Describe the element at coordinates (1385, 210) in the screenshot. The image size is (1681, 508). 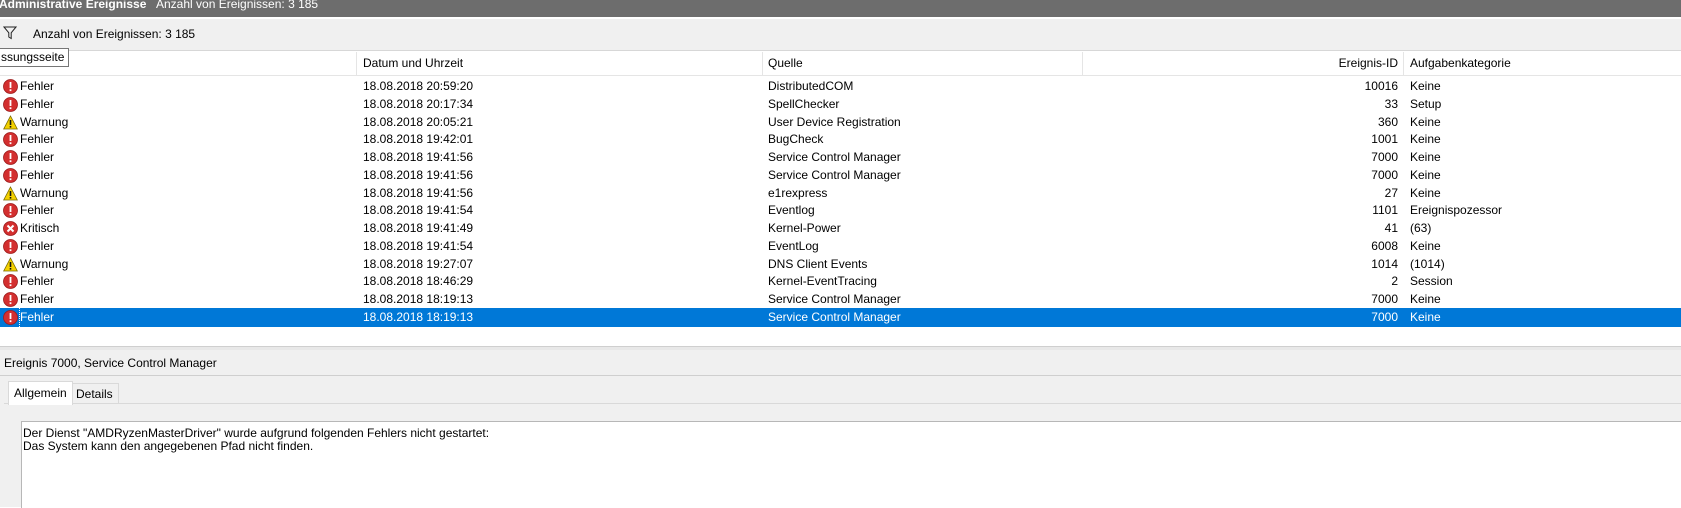
I see `cell-event-id: 1101` at that location.